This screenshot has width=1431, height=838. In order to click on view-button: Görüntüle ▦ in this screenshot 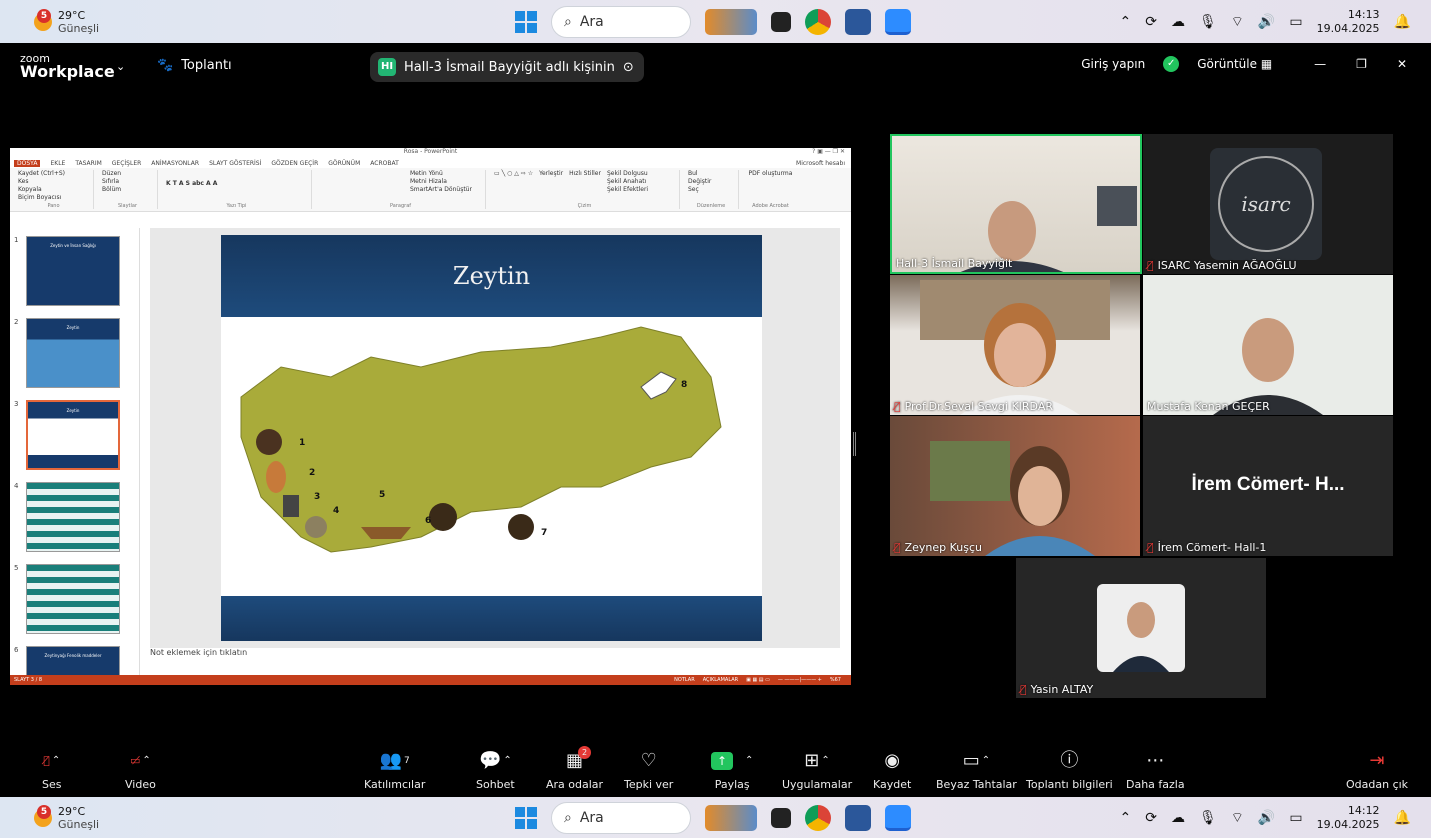, I will do `click(1234, 64)`.